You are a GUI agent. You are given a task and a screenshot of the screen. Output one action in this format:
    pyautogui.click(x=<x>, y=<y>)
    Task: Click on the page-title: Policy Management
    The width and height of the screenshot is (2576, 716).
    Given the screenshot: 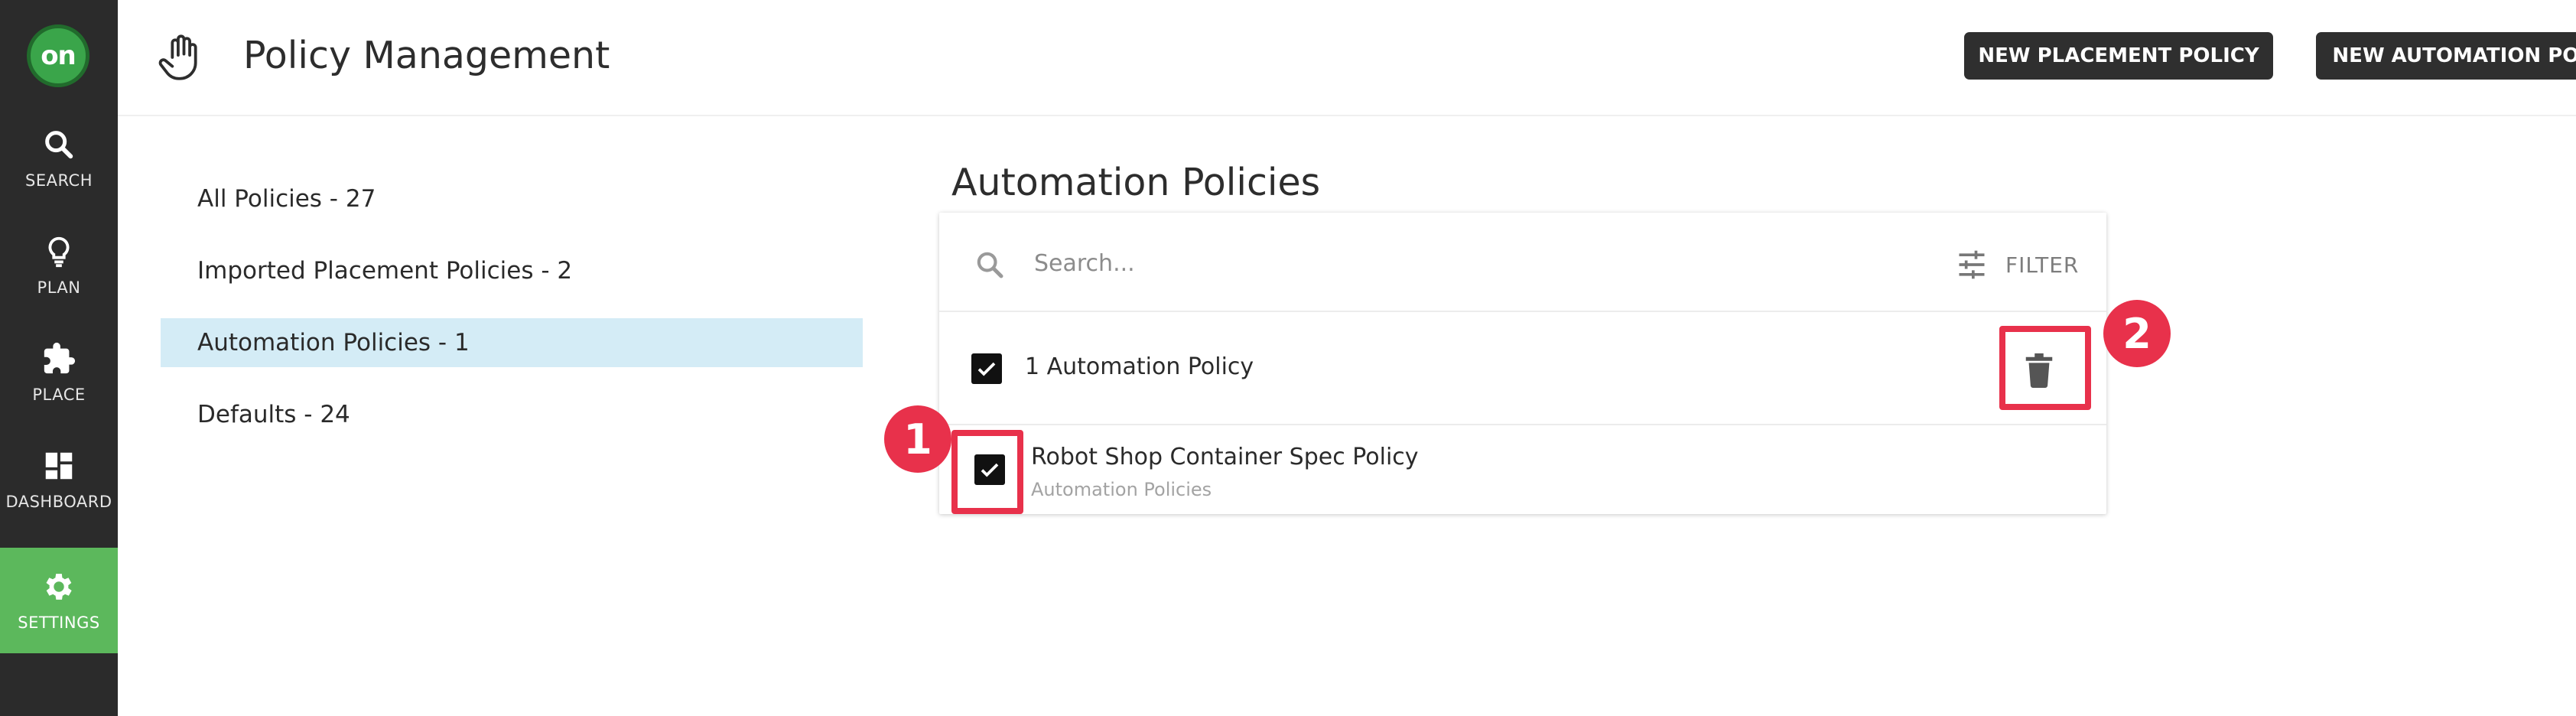 What is the action you would take?
    pyautogui.click(x=426, y=56)
    